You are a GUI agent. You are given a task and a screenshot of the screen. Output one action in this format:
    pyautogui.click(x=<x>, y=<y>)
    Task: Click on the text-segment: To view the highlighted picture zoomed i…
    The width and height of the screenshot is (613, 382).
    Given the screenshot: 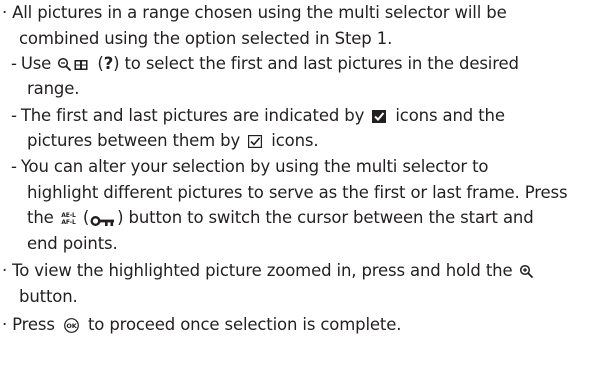 What is the action you would take?
    pyautogui.click(x=265, y=270)
    